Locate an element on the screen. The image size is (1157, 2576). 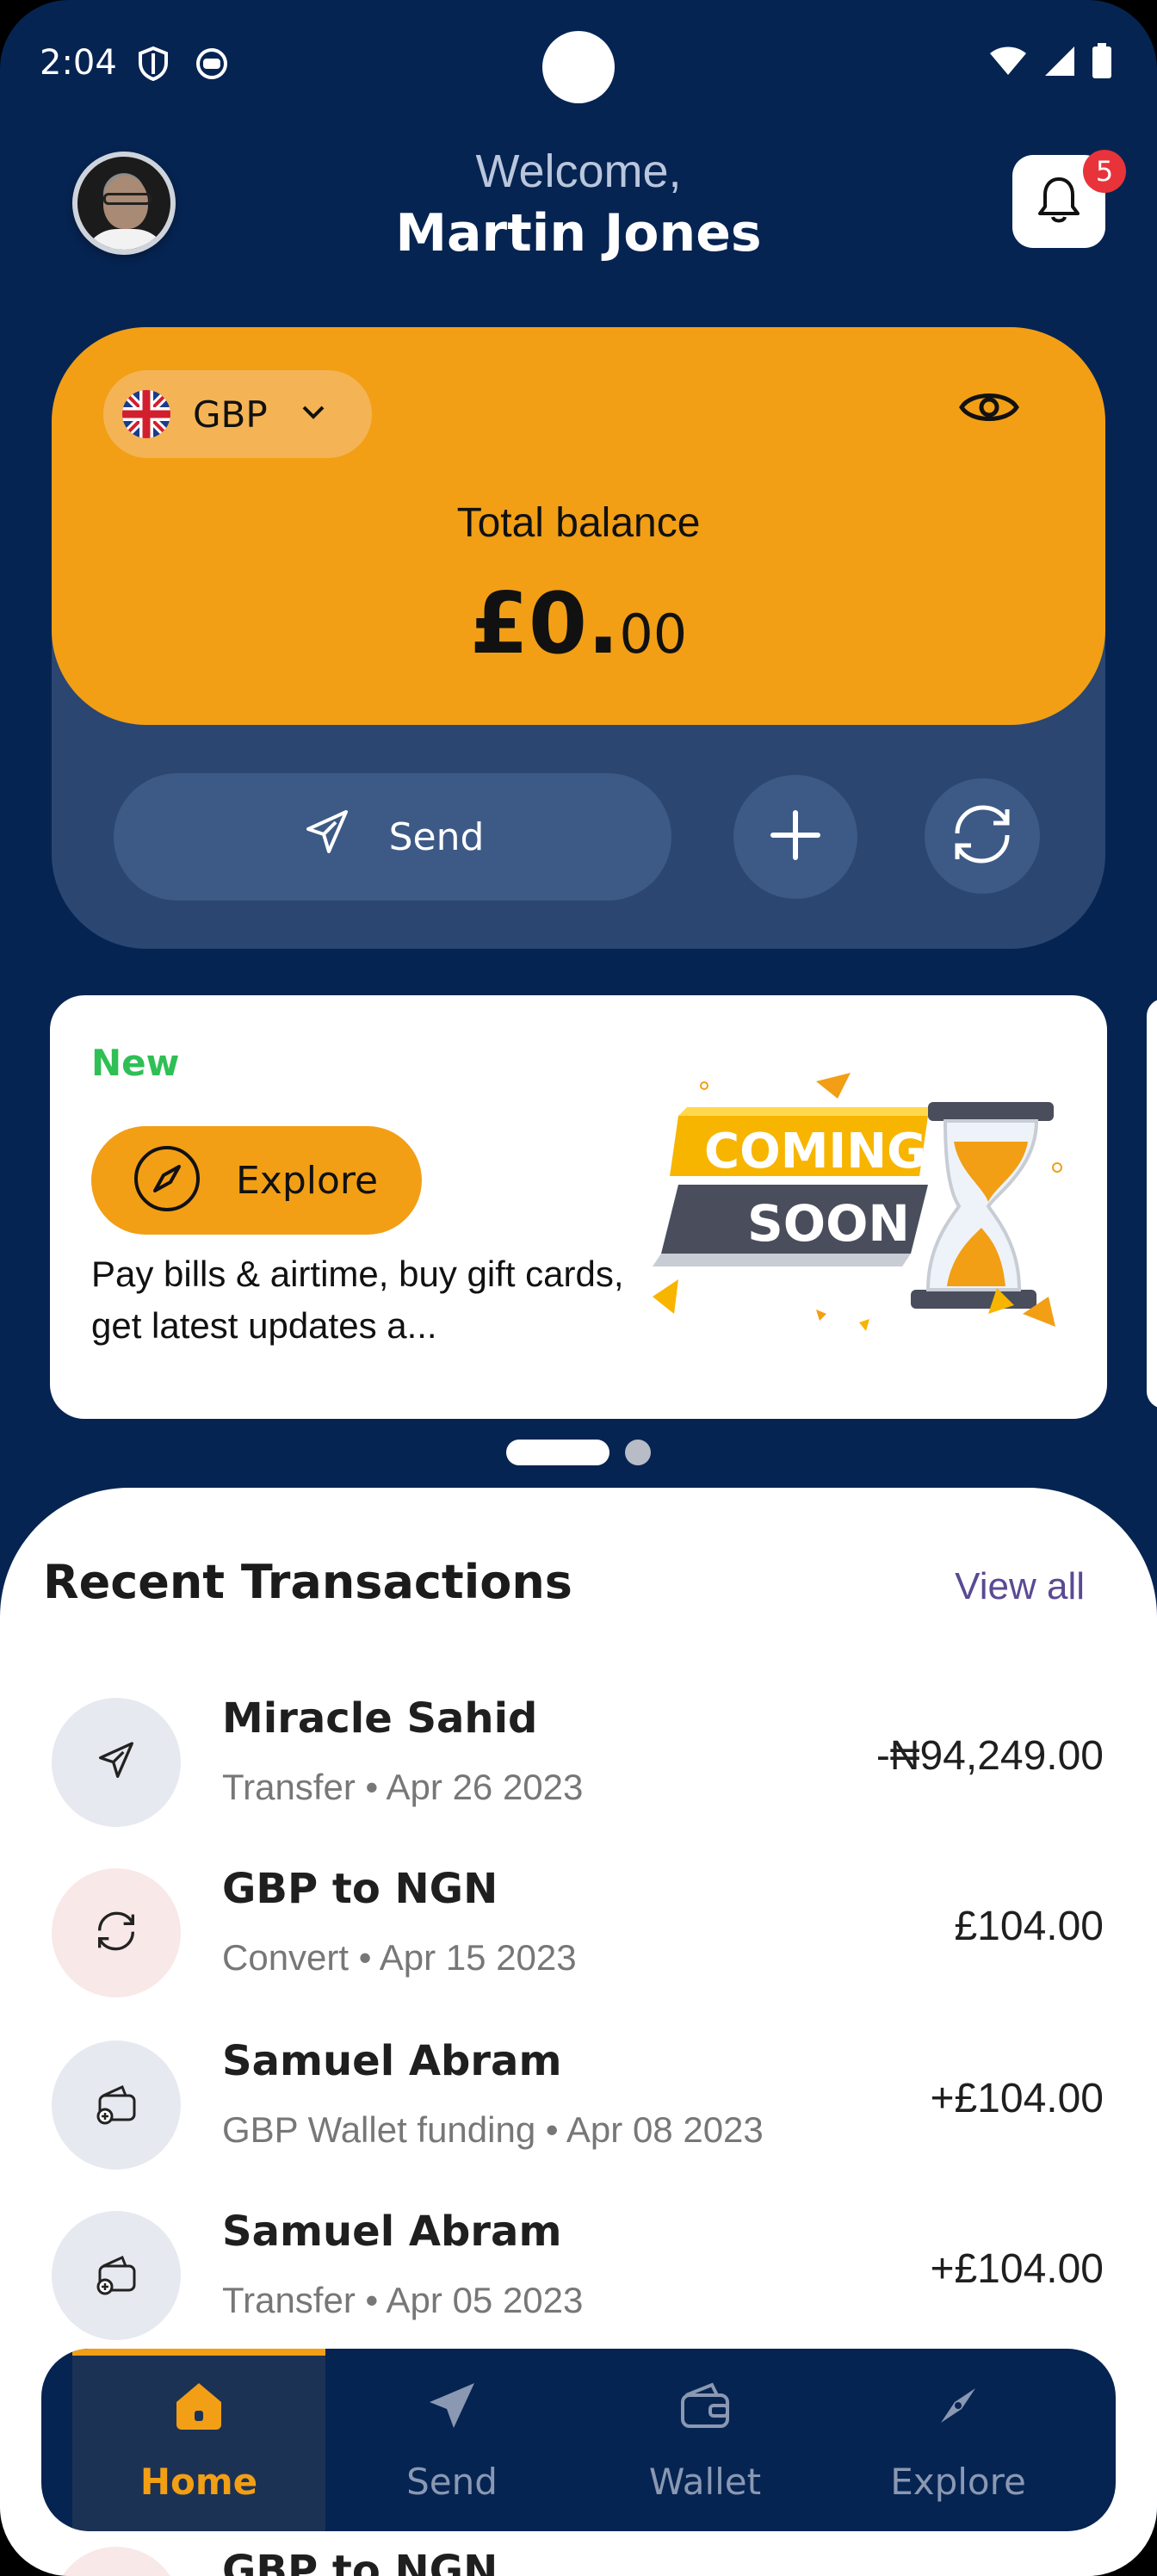
balance-amount-main: £0. is located at coordinates (544, 624).